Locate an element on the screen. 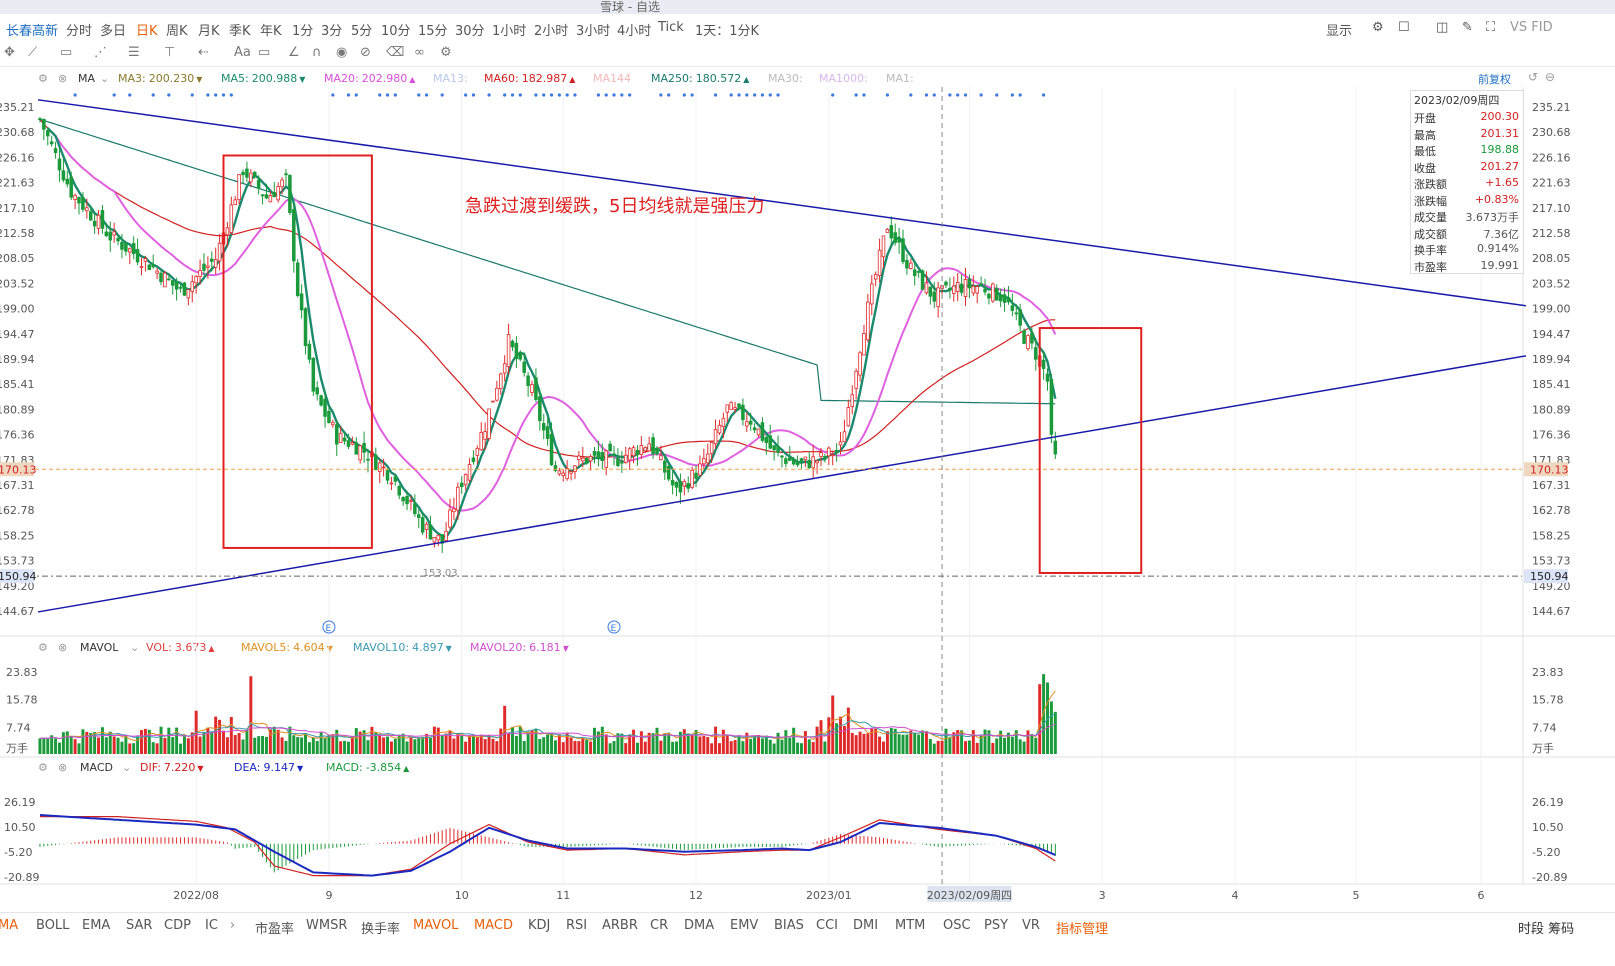 This screenshot has height=966, width=1615. chevron-right-icon: › is located at coordinates (232, 925).